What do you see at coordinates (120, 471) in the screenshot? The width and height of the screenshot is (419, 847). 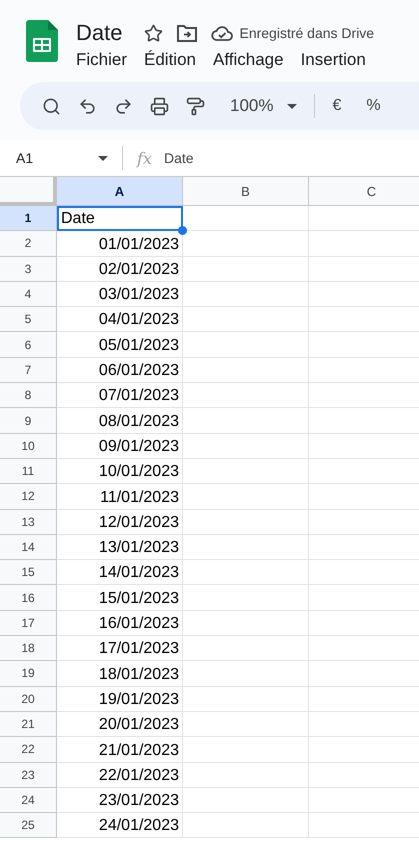 I see `table-cell: 10/01/2023` at bounding box center [120, 471].